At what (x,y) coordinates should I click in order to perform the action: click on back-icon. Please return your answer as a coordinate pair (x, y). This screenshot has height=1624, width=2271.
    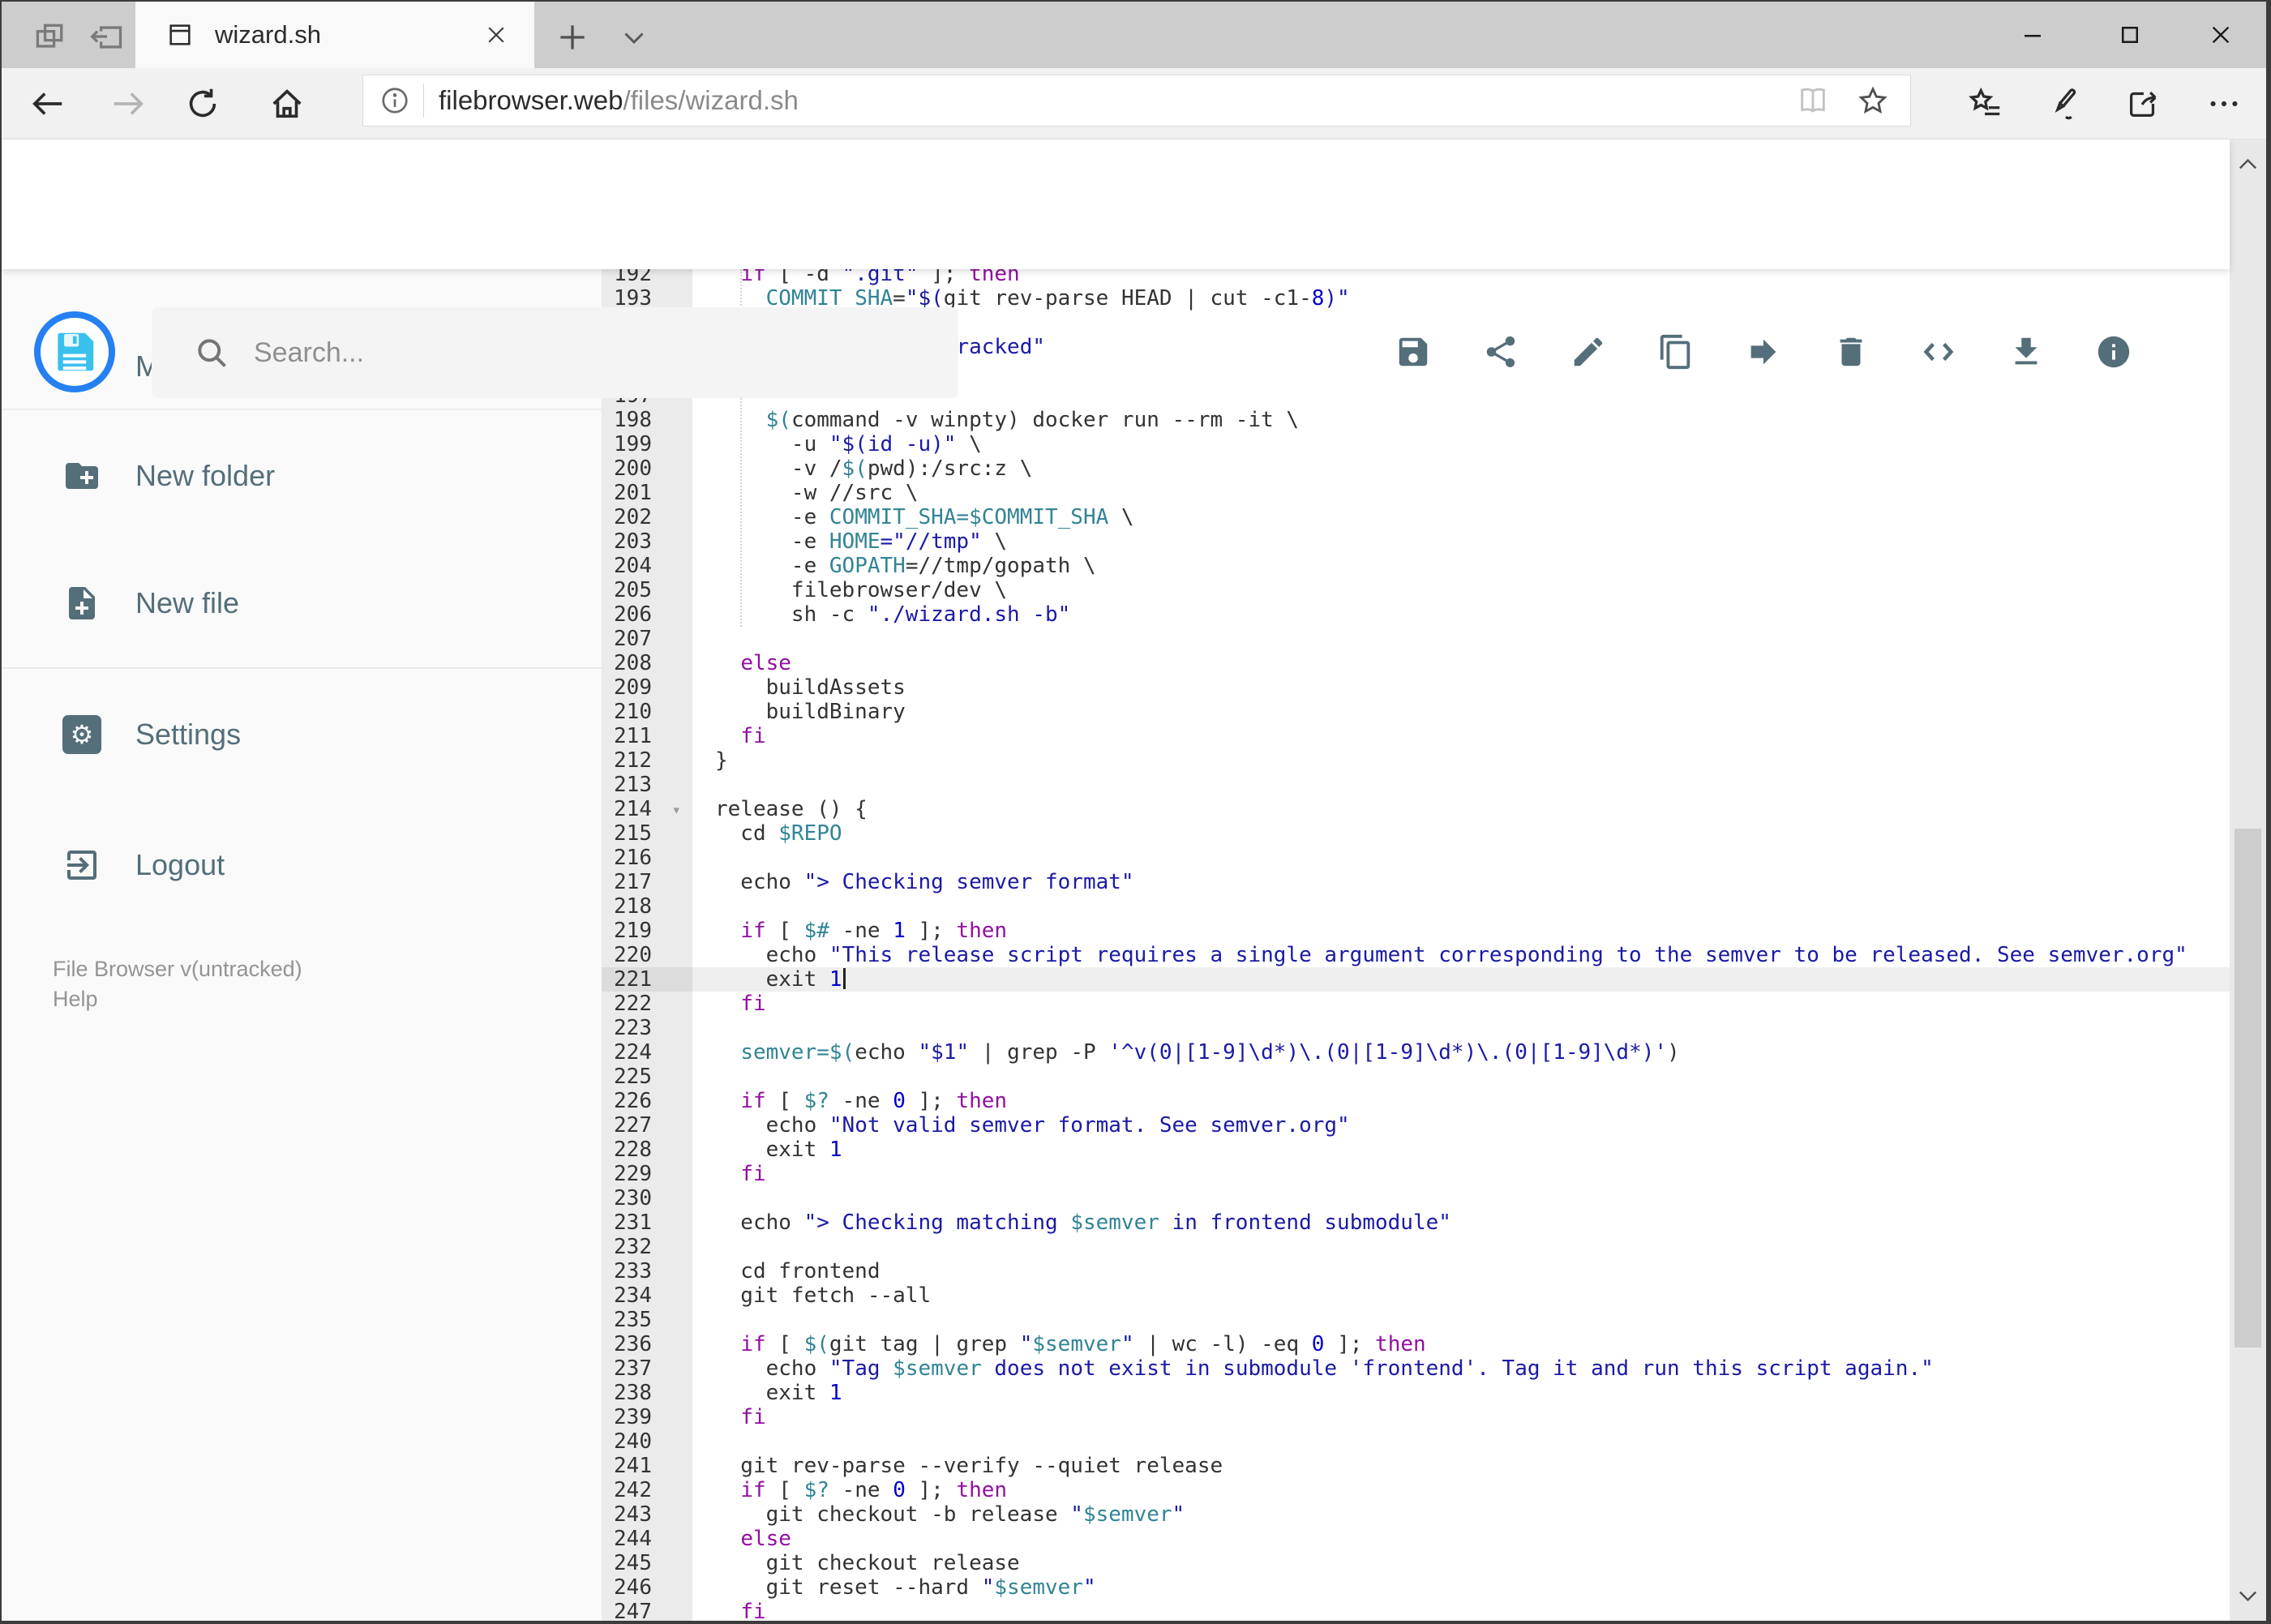
    Looking at the image, I should click on (47, 104).